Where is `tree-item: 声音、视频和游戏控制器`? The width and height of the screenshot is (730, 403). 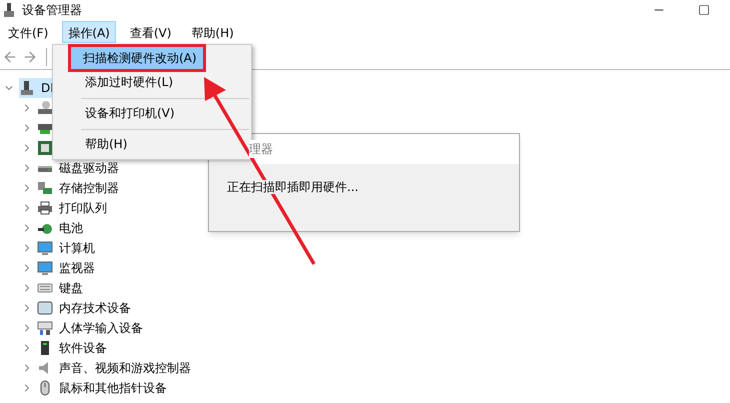 tree-item: 声音、视频和游戏控制器 is located at coordinates (125, 368).